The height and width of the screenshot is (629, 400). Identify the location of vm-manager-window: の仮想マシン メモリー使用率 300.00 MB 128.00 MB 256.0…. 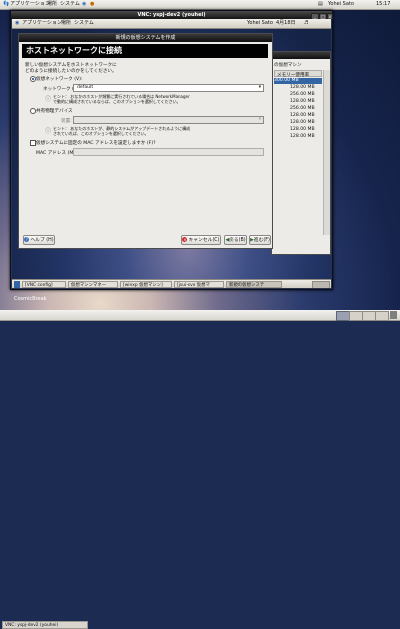
(301, 153).